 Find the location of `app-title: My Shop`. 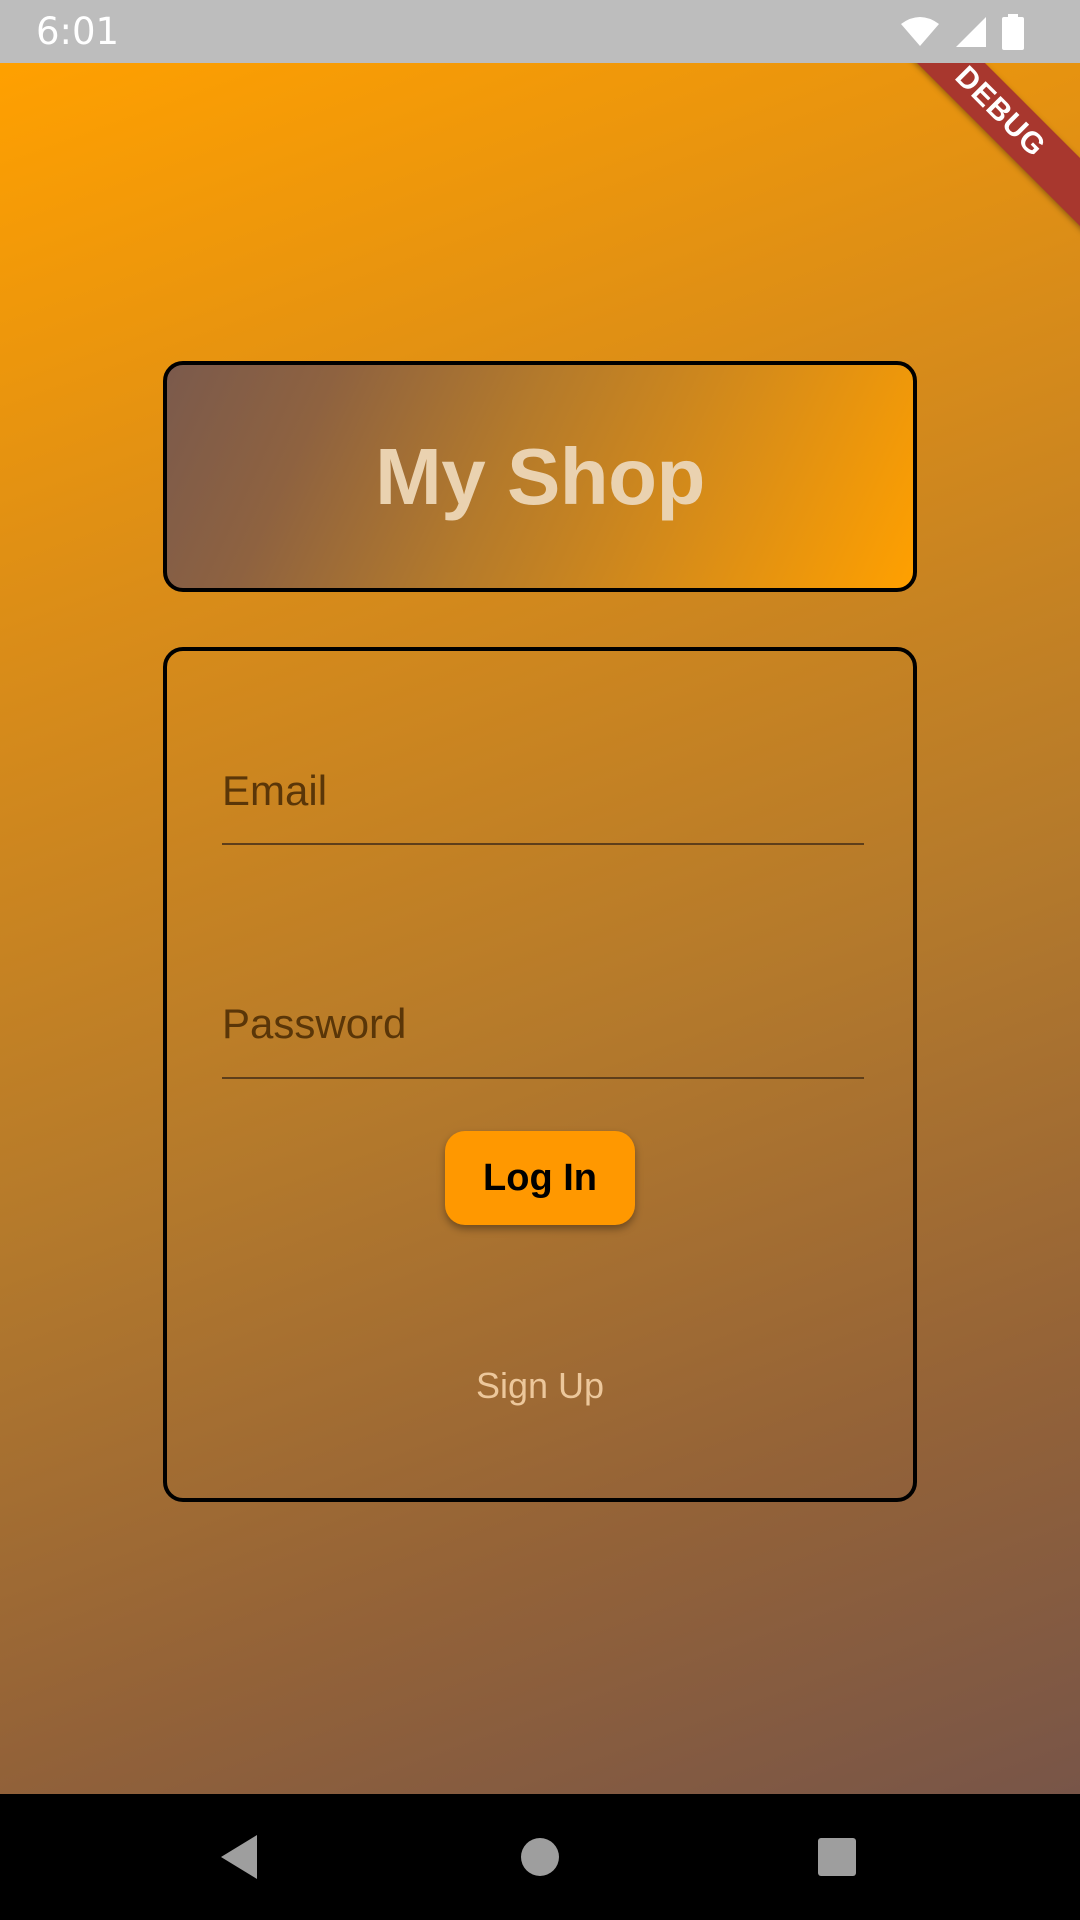

app-title: My Shop is located at coordinates (540, 476).